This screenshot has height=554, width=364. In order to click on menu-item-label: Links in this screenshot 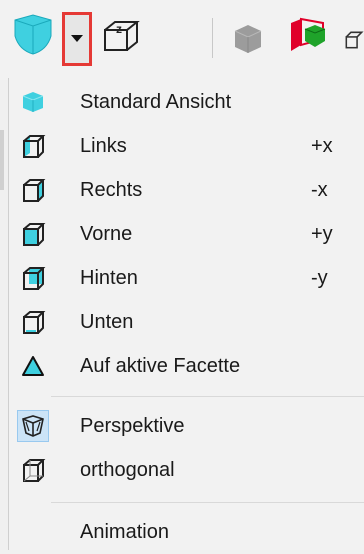, I will do `click(103, 145)`.